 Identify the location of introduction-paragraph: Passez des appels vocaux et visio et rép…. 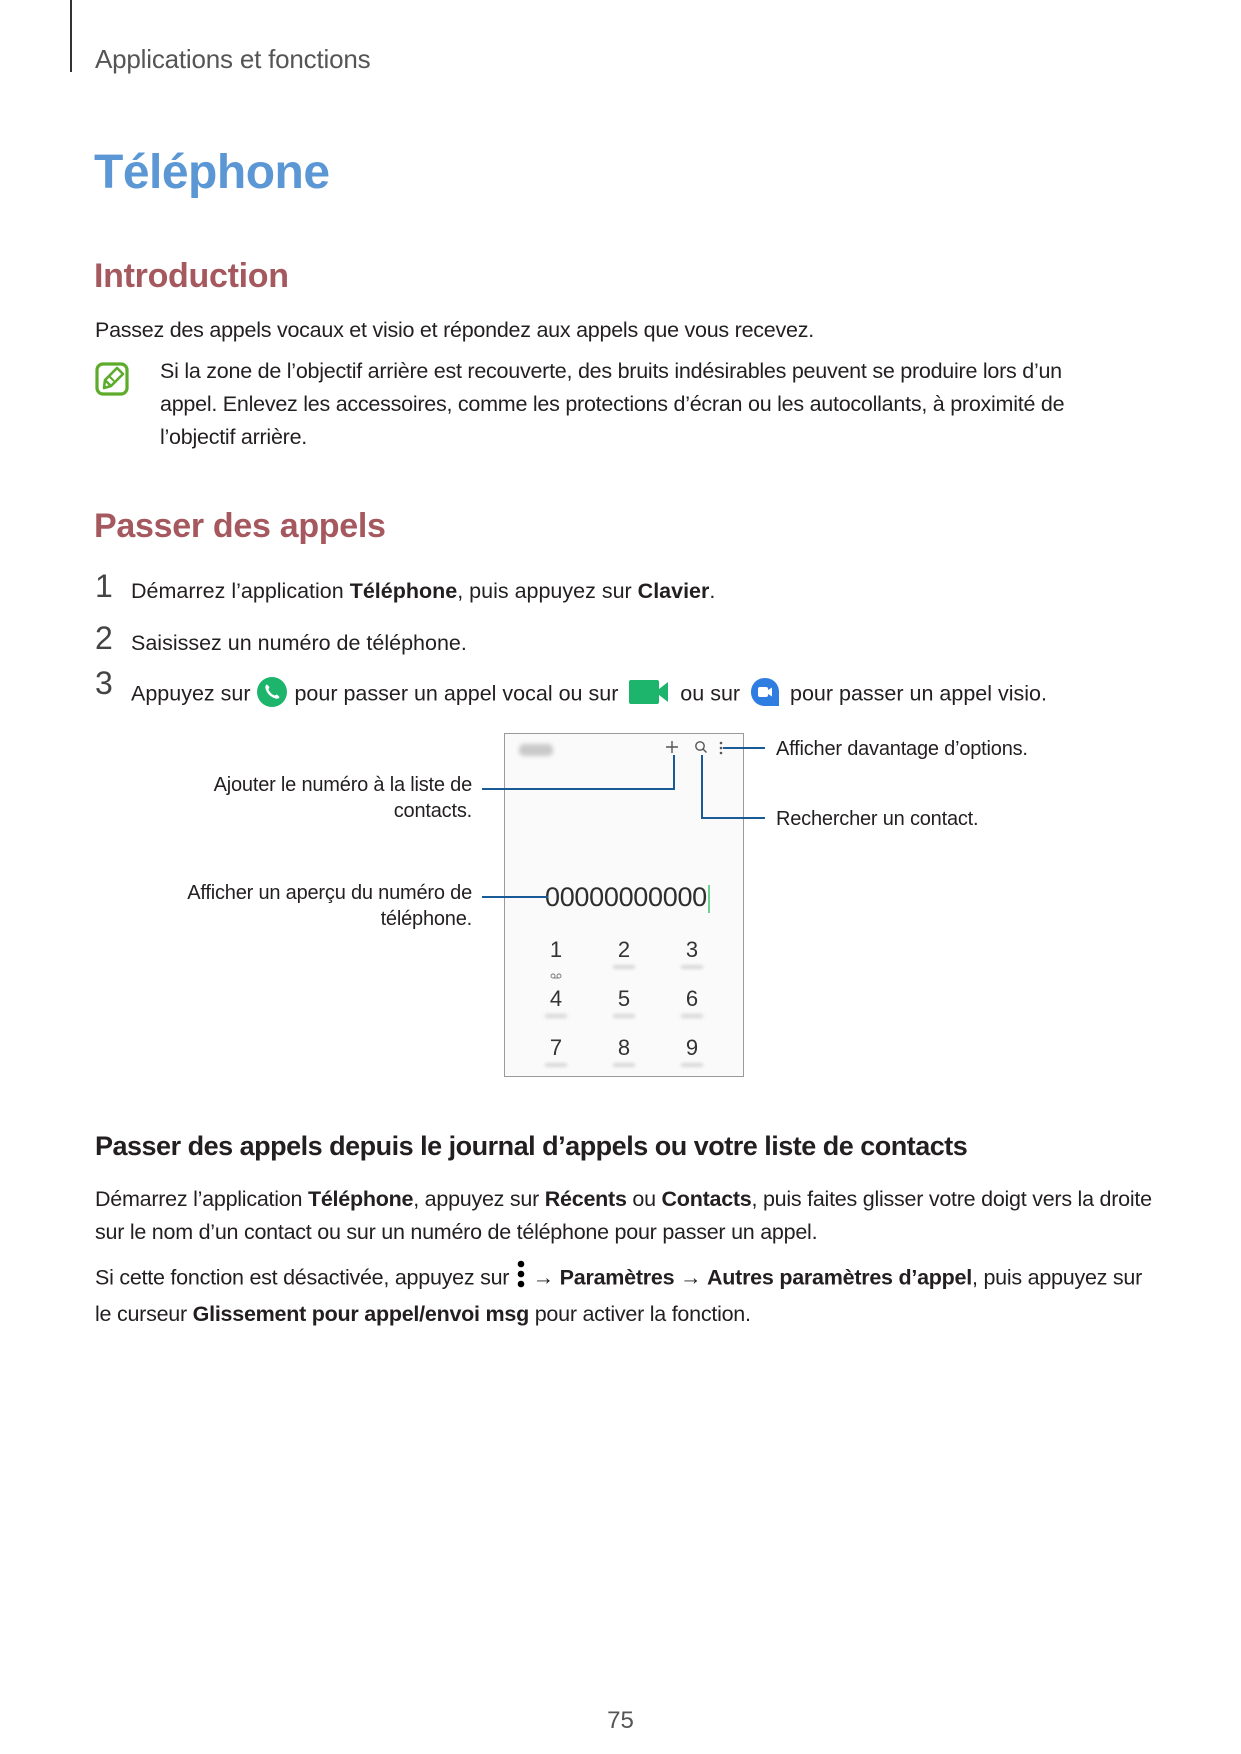
(454, 330).